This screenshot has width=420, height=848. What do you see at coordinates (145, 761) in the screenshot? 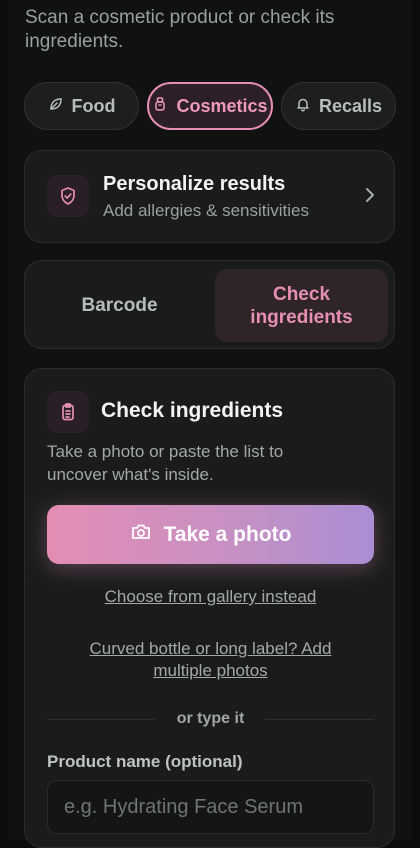
I see `product-name-label: Product name (optional)` at bounding box center [145, 761].